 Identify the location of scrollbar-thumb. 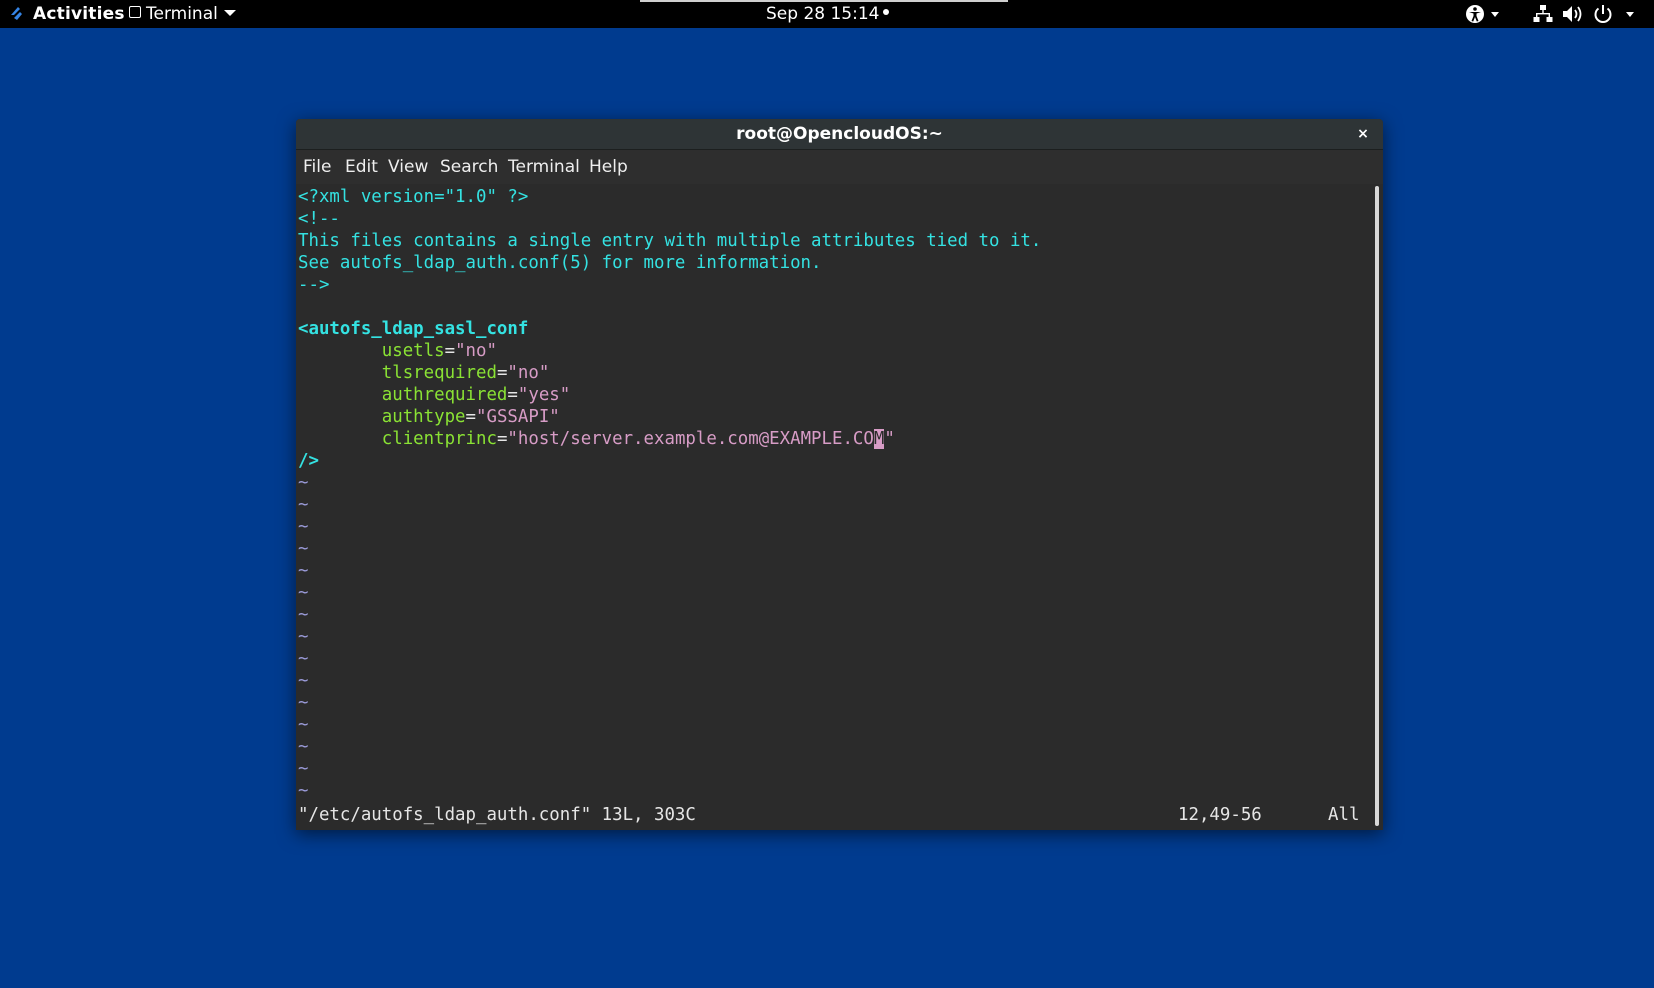
(1377, 506).